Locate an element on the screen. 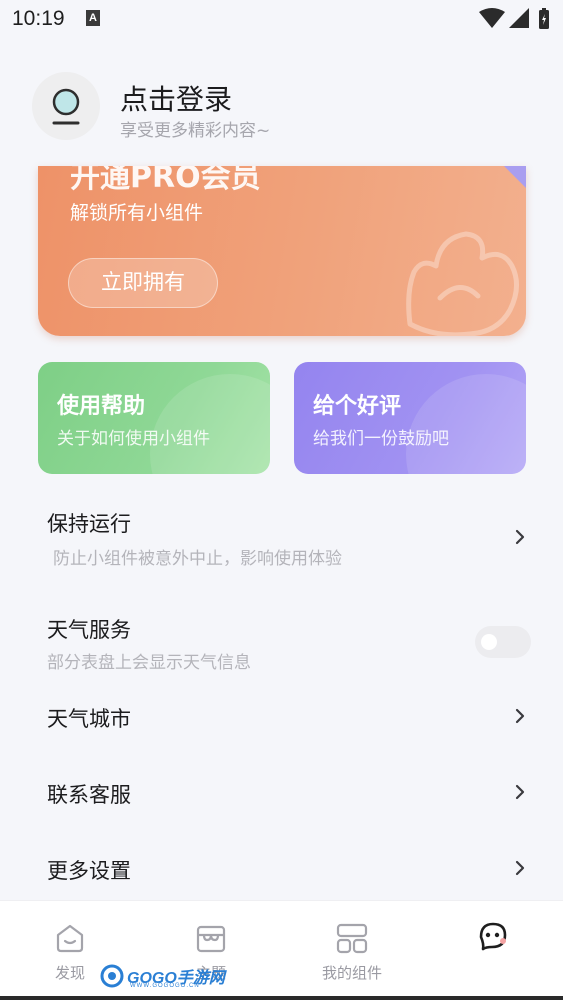  gogo-logo-icon is located at coordinates (112, 976).